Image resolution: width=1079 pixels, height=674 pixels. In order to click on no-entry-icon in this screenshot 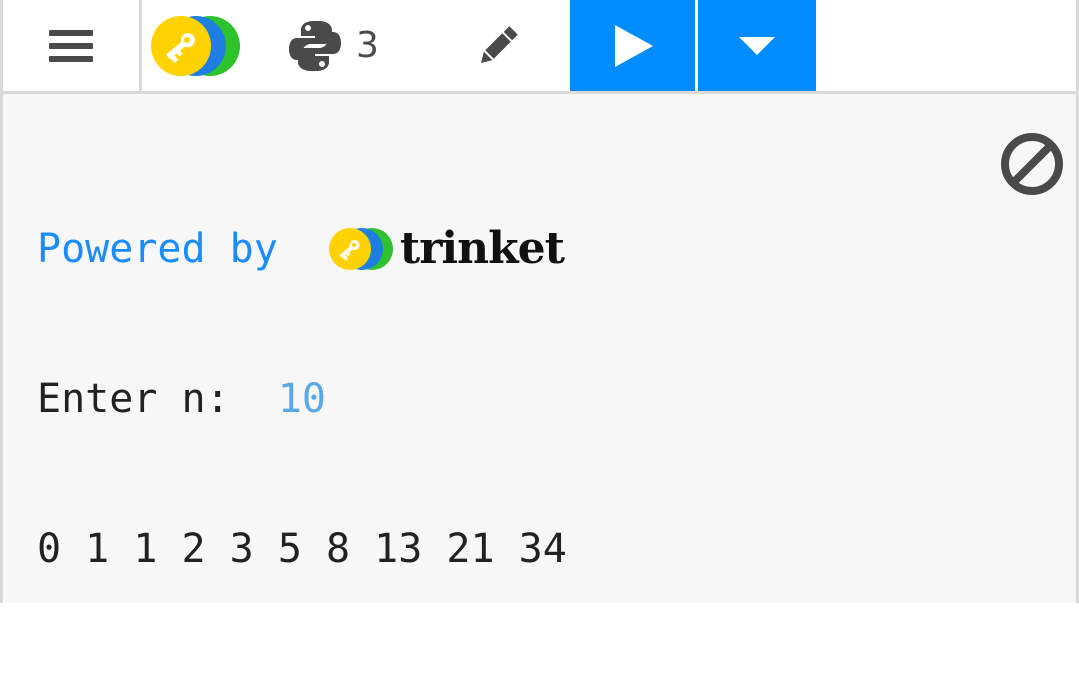, I will do `click(1032, 164)`.